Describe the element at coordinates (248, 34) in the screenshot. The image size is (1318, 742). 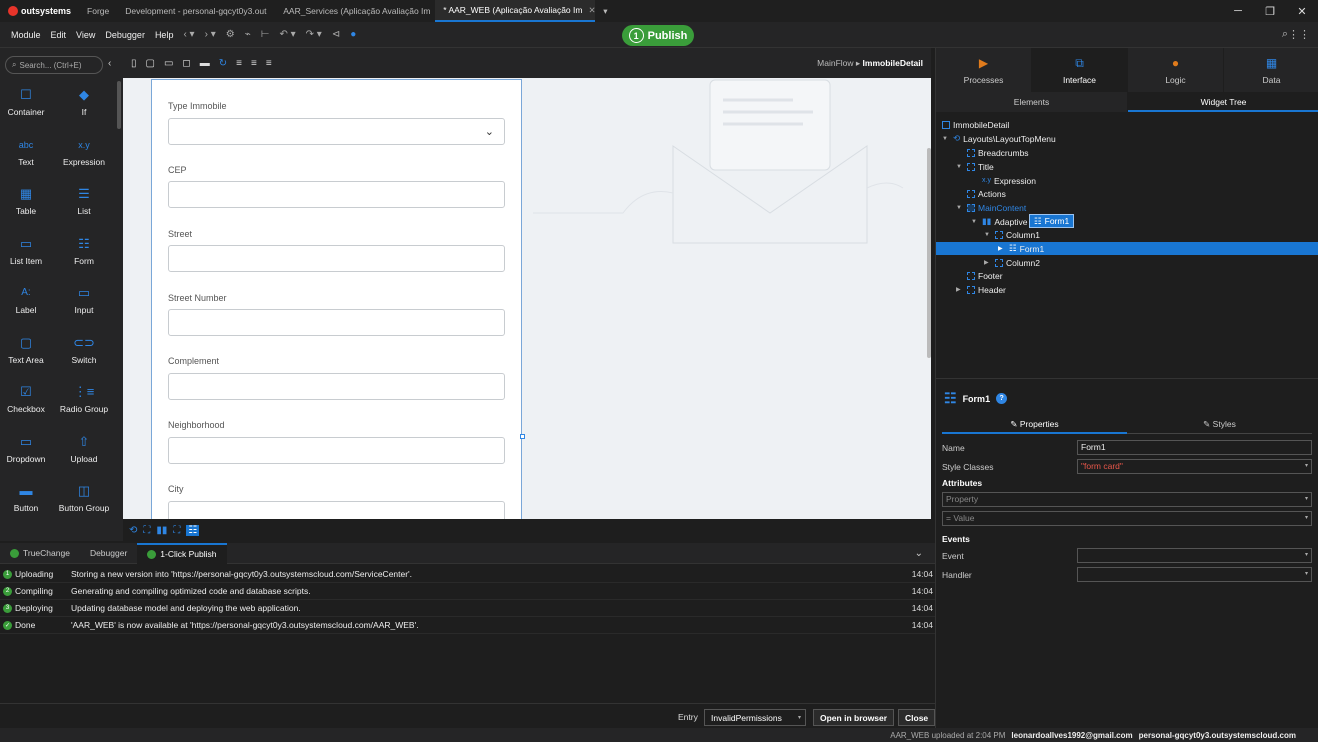
I see `plug-icon: ⌁` at that location.